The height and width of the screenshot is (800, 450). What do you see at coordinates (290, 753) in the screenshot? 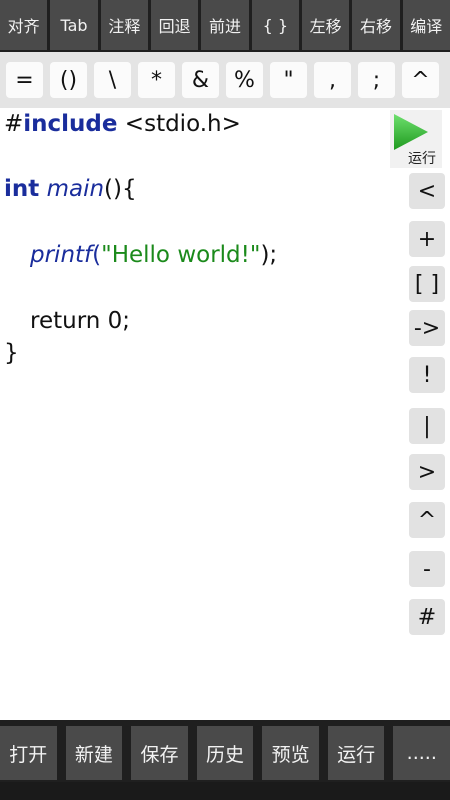
I see `preview-button: 预览` at bounding box center [290, 753].